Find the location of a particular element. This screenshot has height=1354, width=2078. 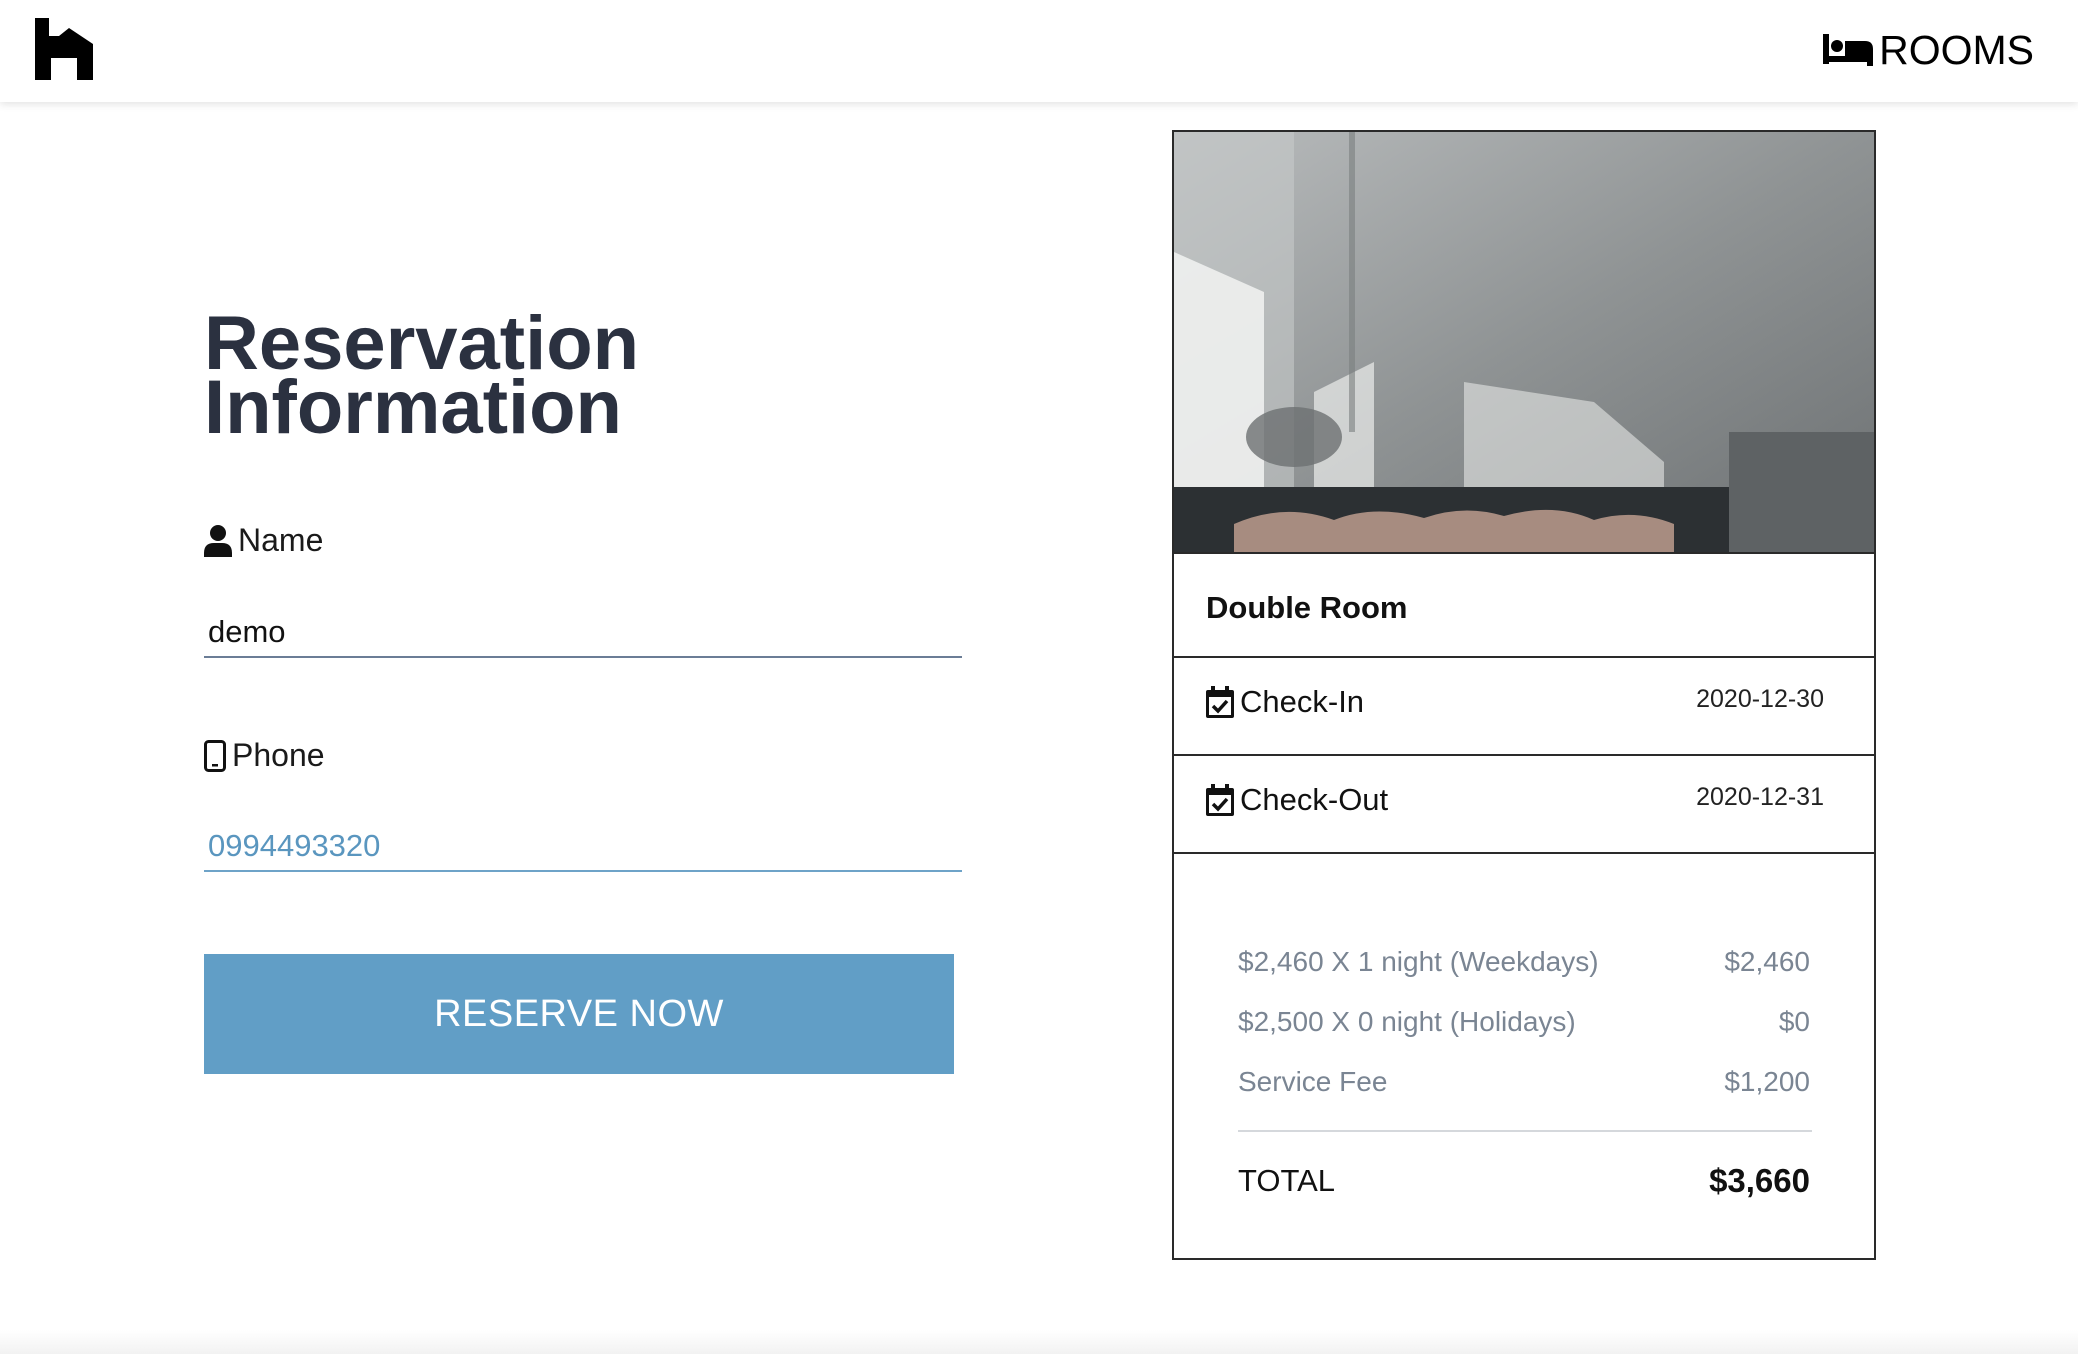

check-in-label: Check-In is located at coordinates (1302, 701).